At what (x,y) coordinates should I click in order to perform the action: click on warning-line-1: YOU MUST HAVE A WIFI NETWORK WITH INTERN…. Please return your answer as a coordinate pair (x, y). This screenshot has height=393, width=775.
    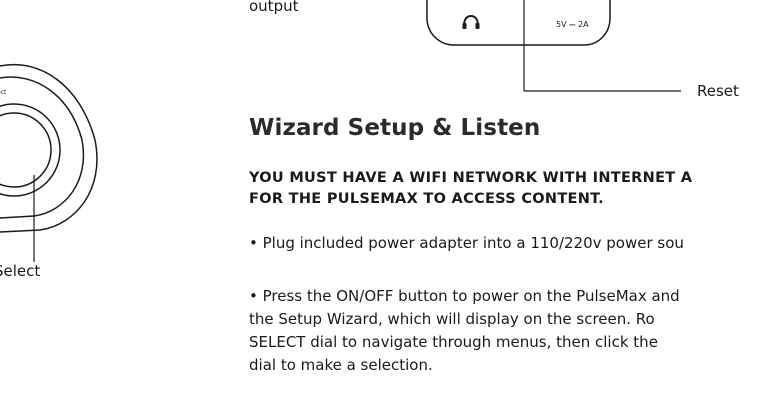
    Looking at the image, I should click on (471, 178).